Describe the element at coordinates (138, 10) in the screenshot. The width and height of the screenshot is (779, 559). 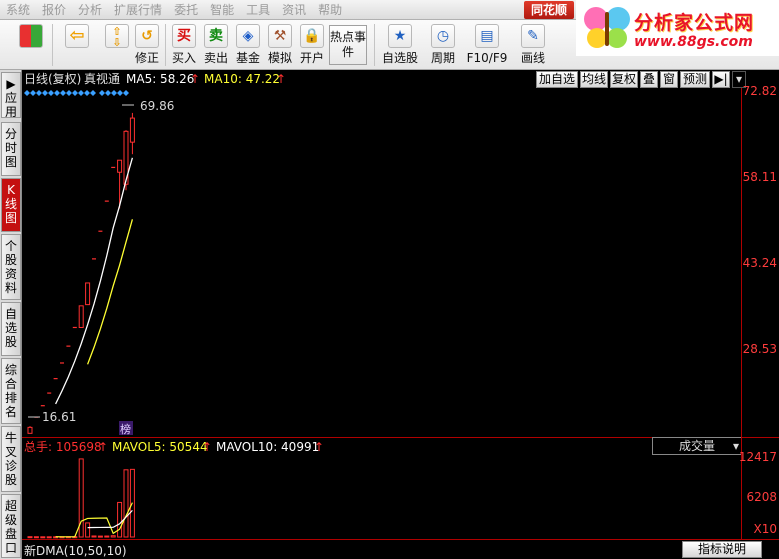
I see `menu-item-extended-quote: 扩展行情` at that location.